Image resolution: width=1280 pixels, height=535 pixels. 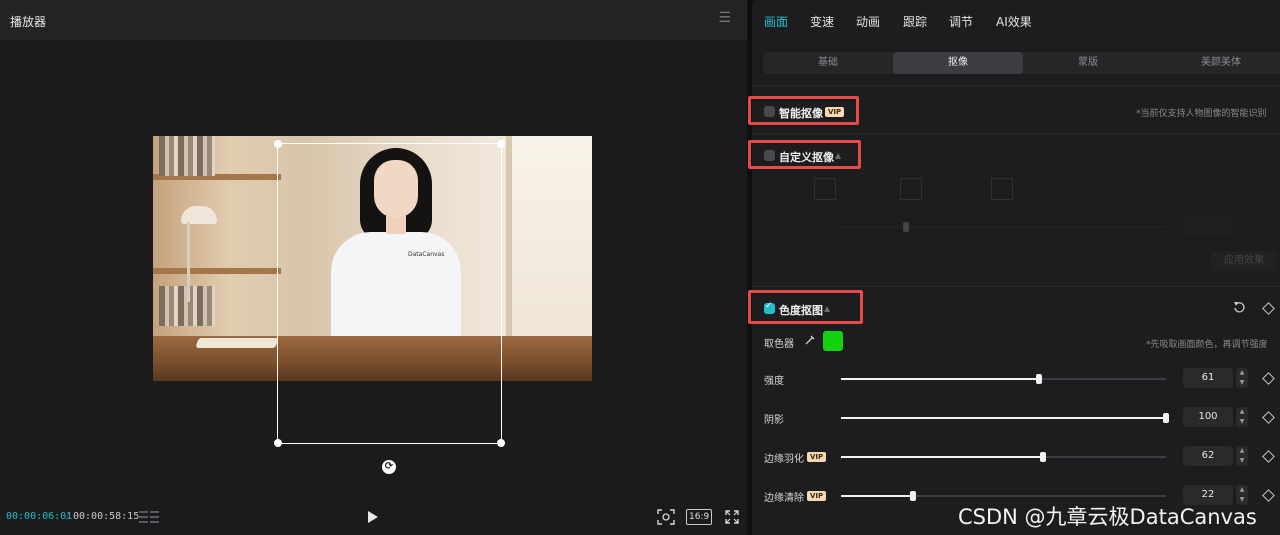 I want to click on play-icon, so click(x=372, y=517).